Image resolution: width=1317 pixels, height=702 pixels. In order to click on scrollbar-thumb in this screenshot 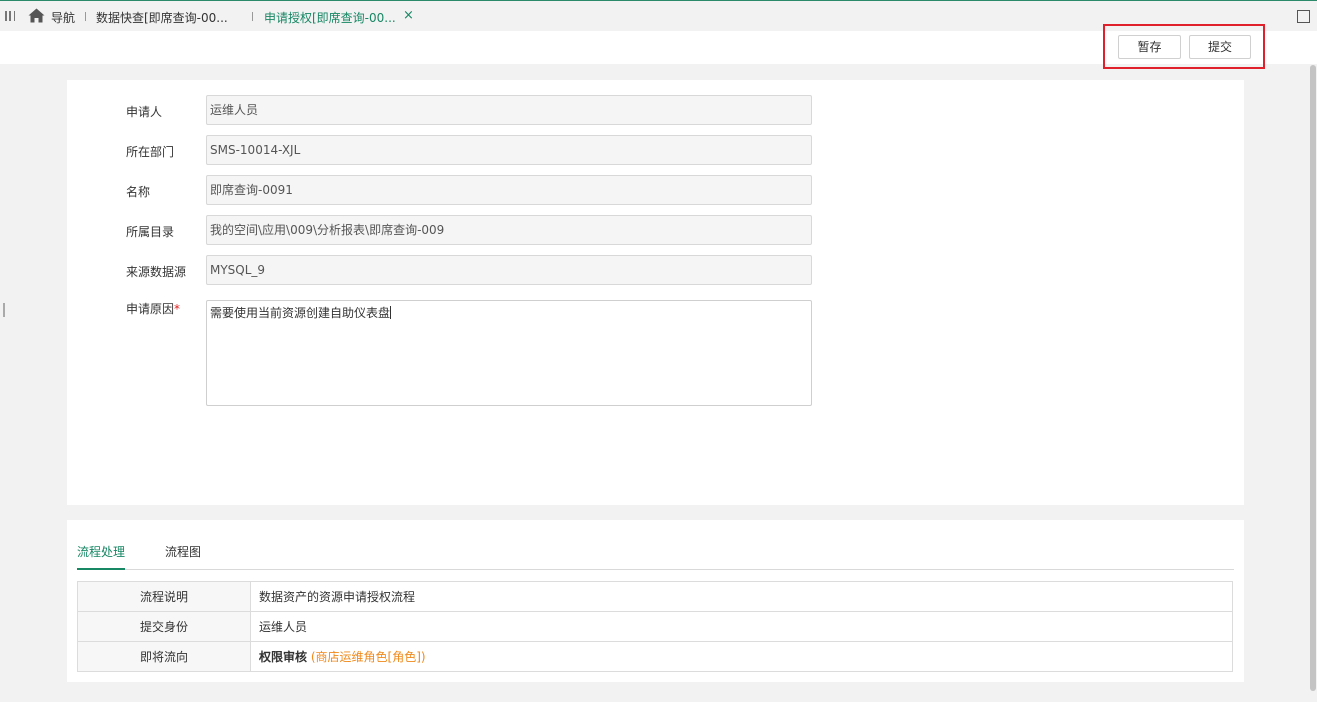, I will do `click(1313, 378)`.